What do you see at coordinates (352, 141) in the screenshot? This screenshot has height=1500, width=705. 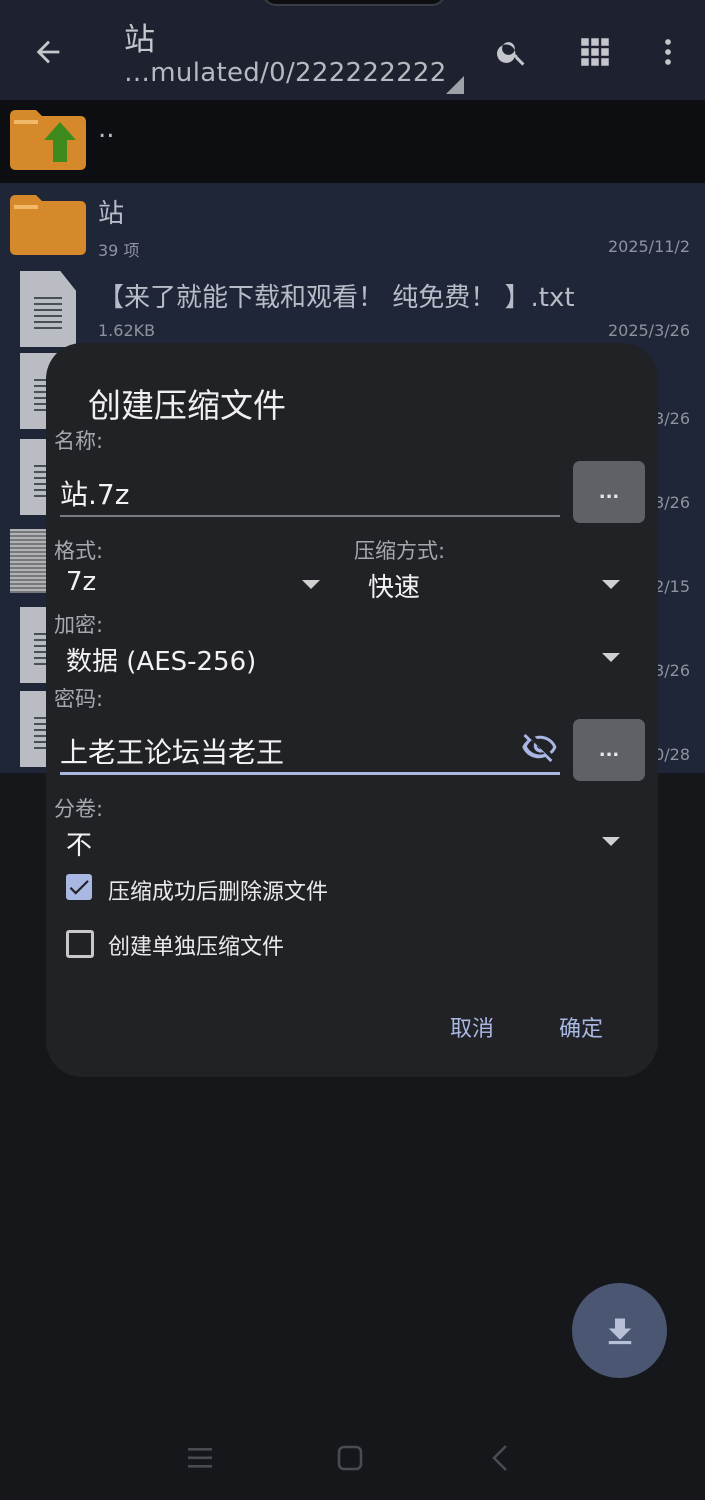 I see `parent-directory-row: ..` at bounding box center [352, 141].